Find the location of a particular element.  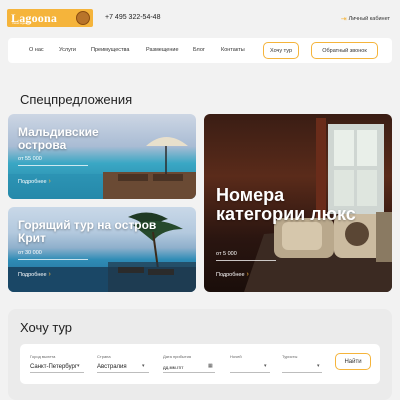

offer-price-crete: от 30 000 is located at coordinates (30, 253).